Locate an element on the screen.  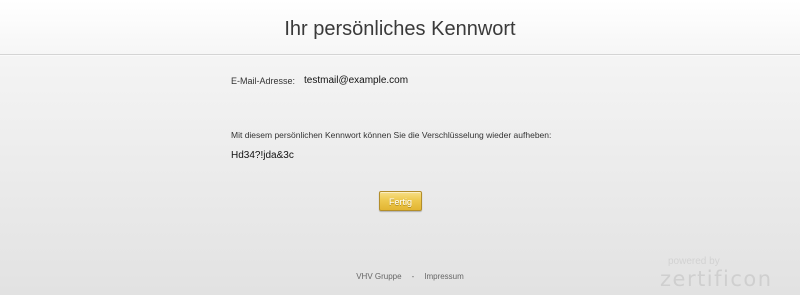
password-value: Hd34?!jda&3c is located at coordinates (262, 155).